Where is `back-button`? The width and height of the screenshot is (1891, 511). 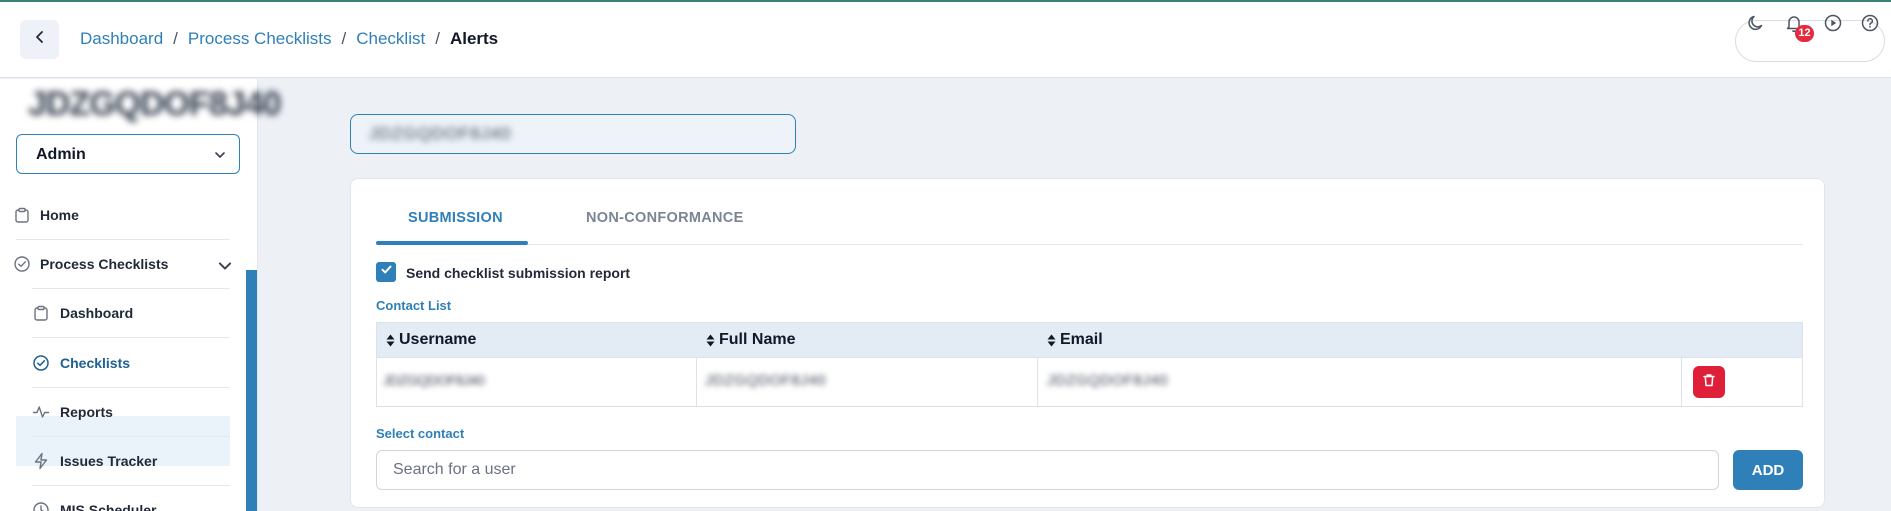
back-button is located at coordinates (39, 39).